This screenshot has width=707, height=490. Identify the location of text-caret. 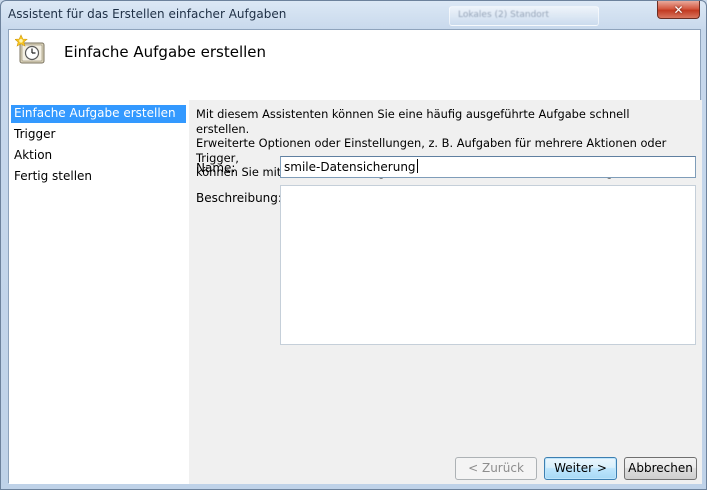
(417, 166).